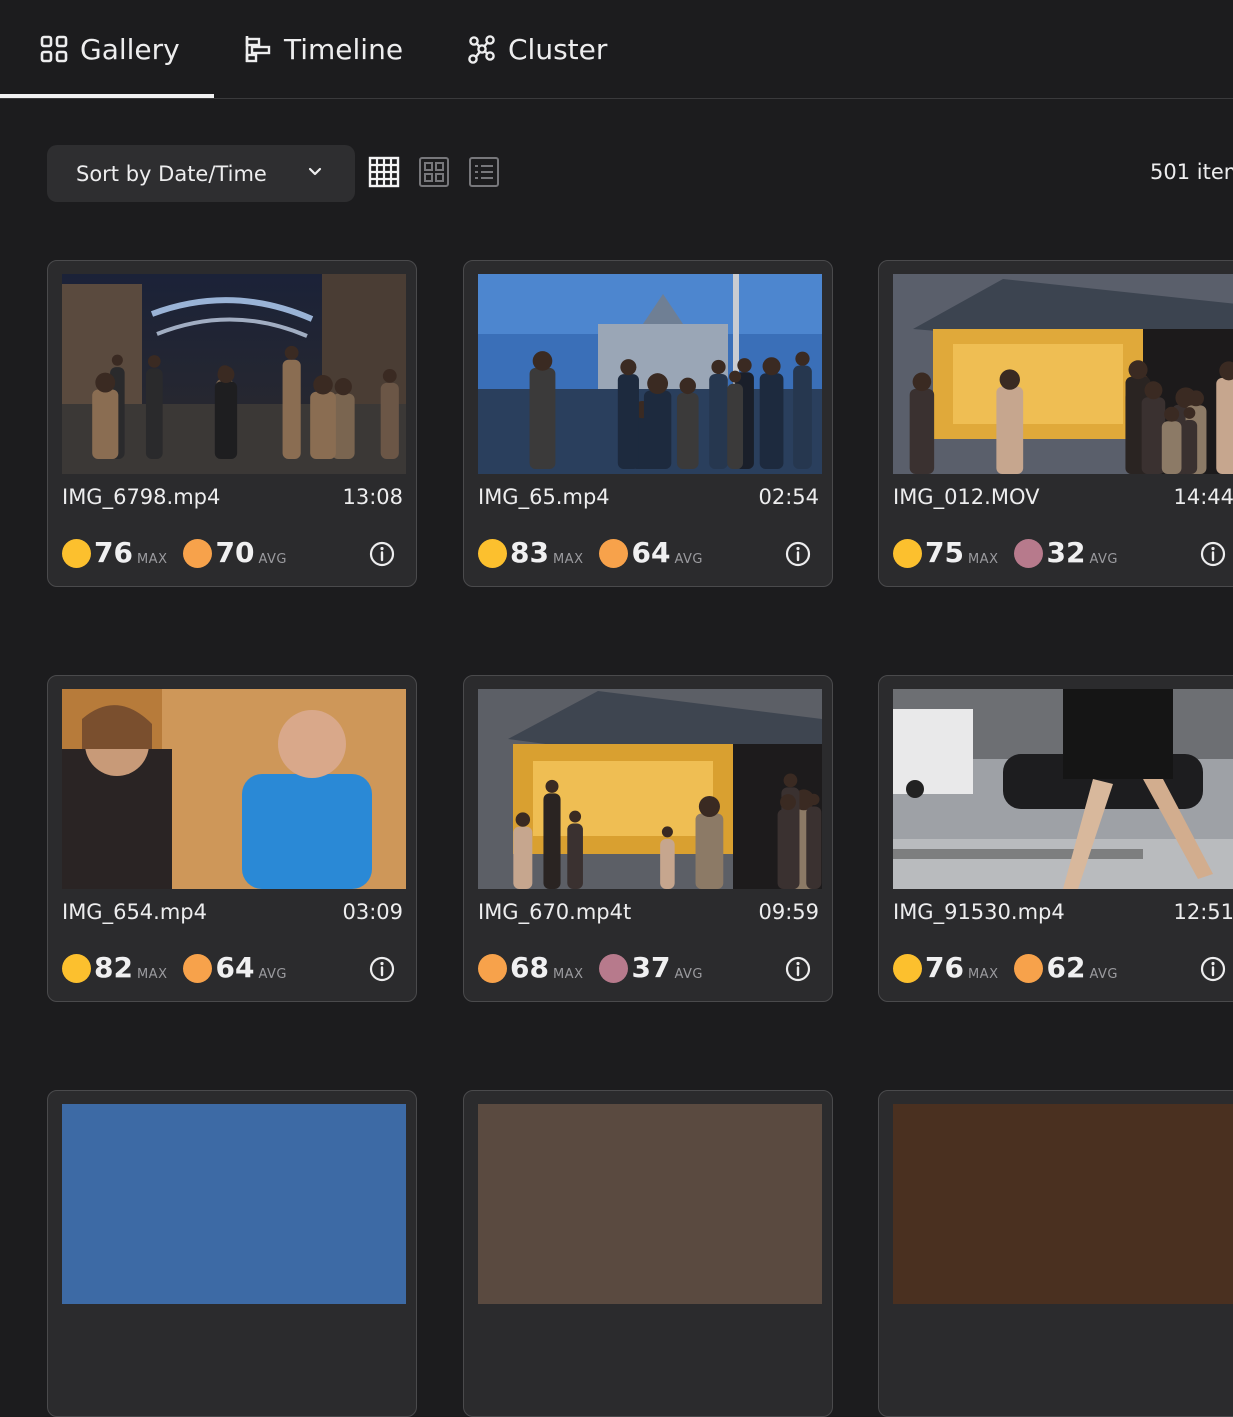 The height and width of the screenshot is (1417, 1233). I want to click on media-card: IMG_670.mp4t 09:59 68 MAX 37 AVG, so click(648, 838).